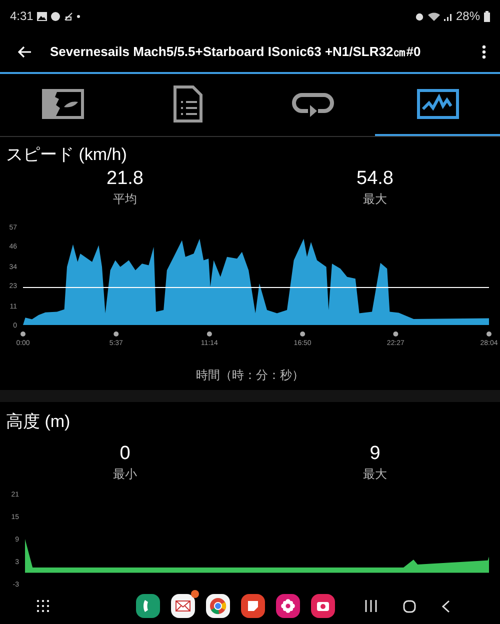  What do you see at coordinates (63, 104) in the screenshot?
I see `map-icon` at bounding box center [63, 104].